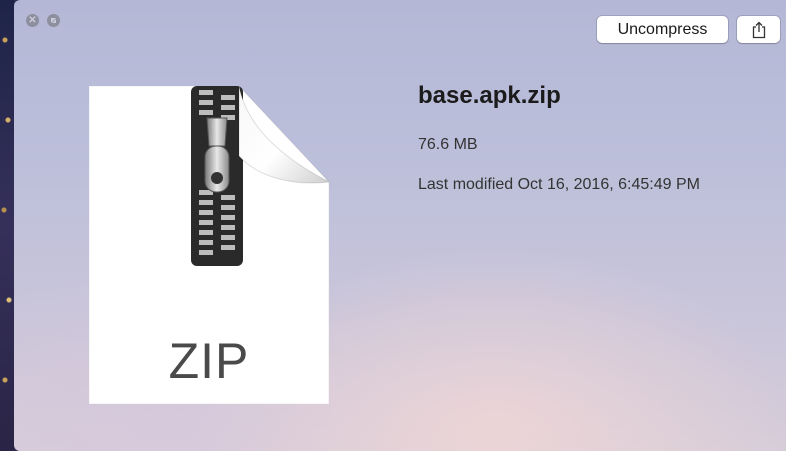  What do you see at coordinates (7, 225) in the screenshot?
I see `desktop-wallpaper` at bounding box center [7, 225].